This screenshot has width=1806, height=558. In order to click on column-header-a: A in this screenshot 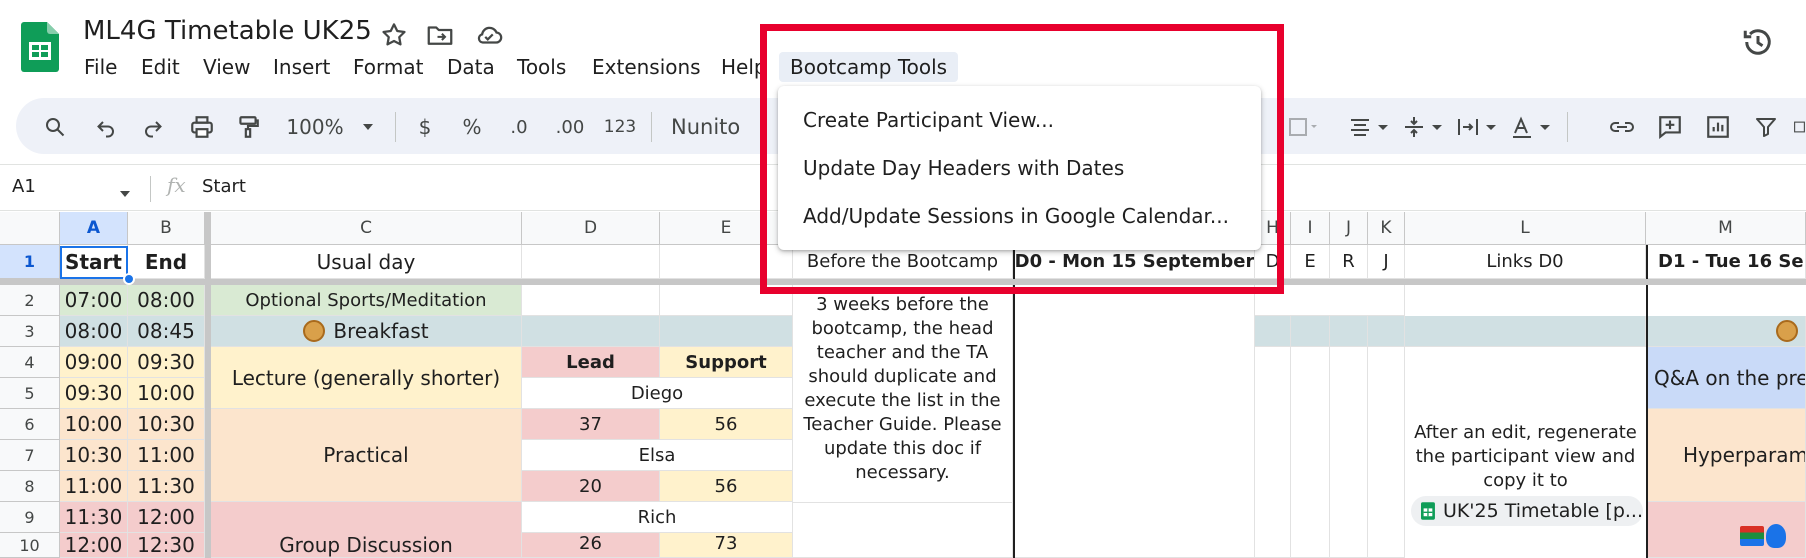, I will do `click(94, 228)`.